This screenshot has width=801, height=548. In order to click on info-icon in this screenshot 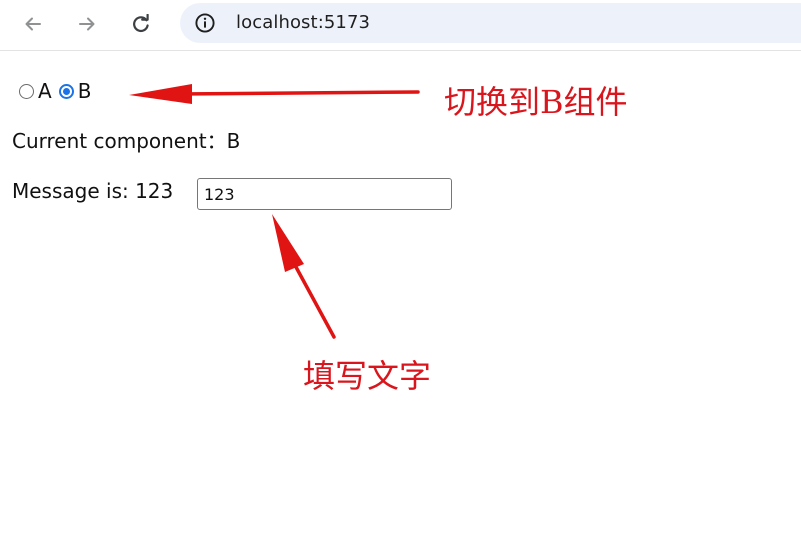, I will do `click(205, 23)`.